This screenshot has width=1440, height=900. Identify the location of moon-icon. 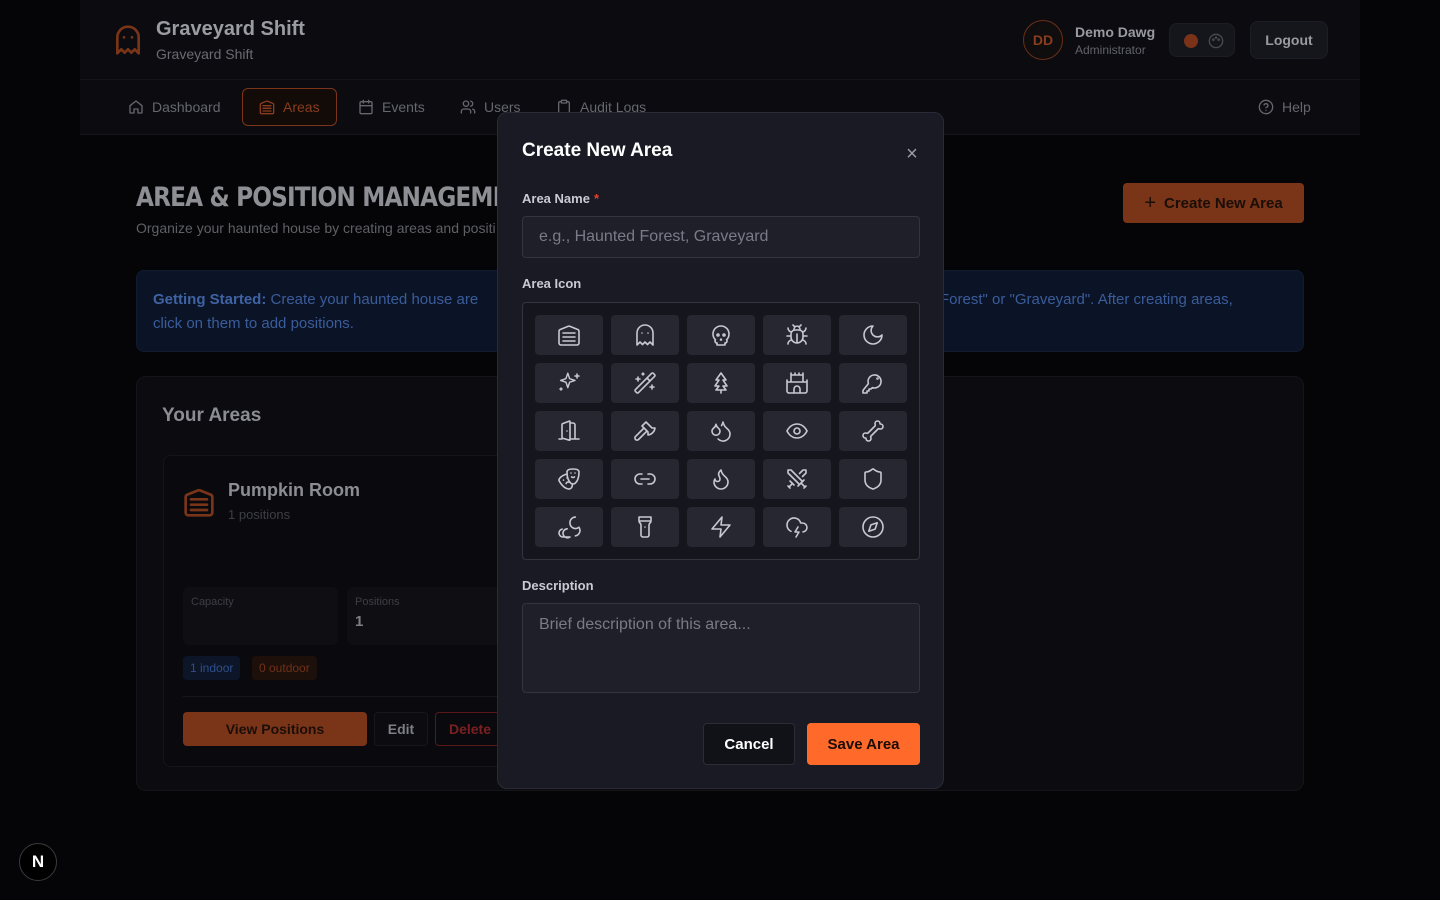
(873, 335).